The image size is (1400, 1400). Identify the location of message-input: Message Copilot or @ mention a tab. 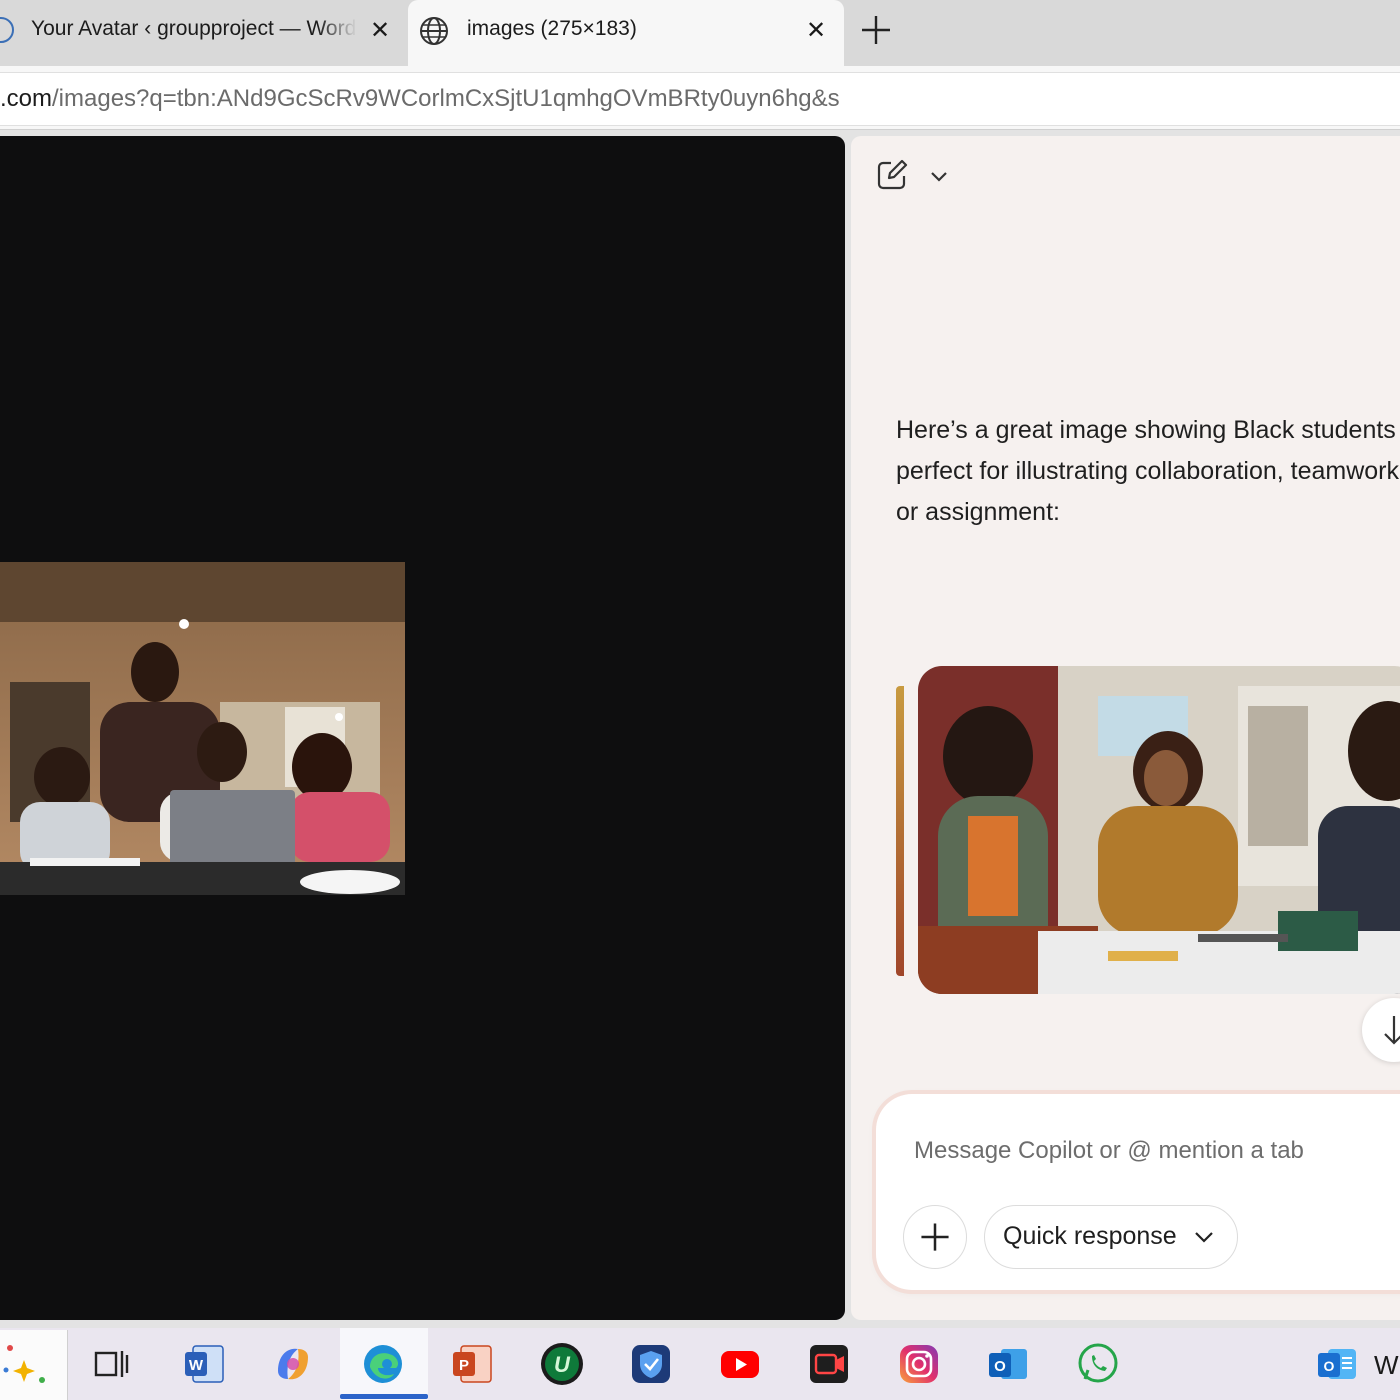
(1109, 1151).